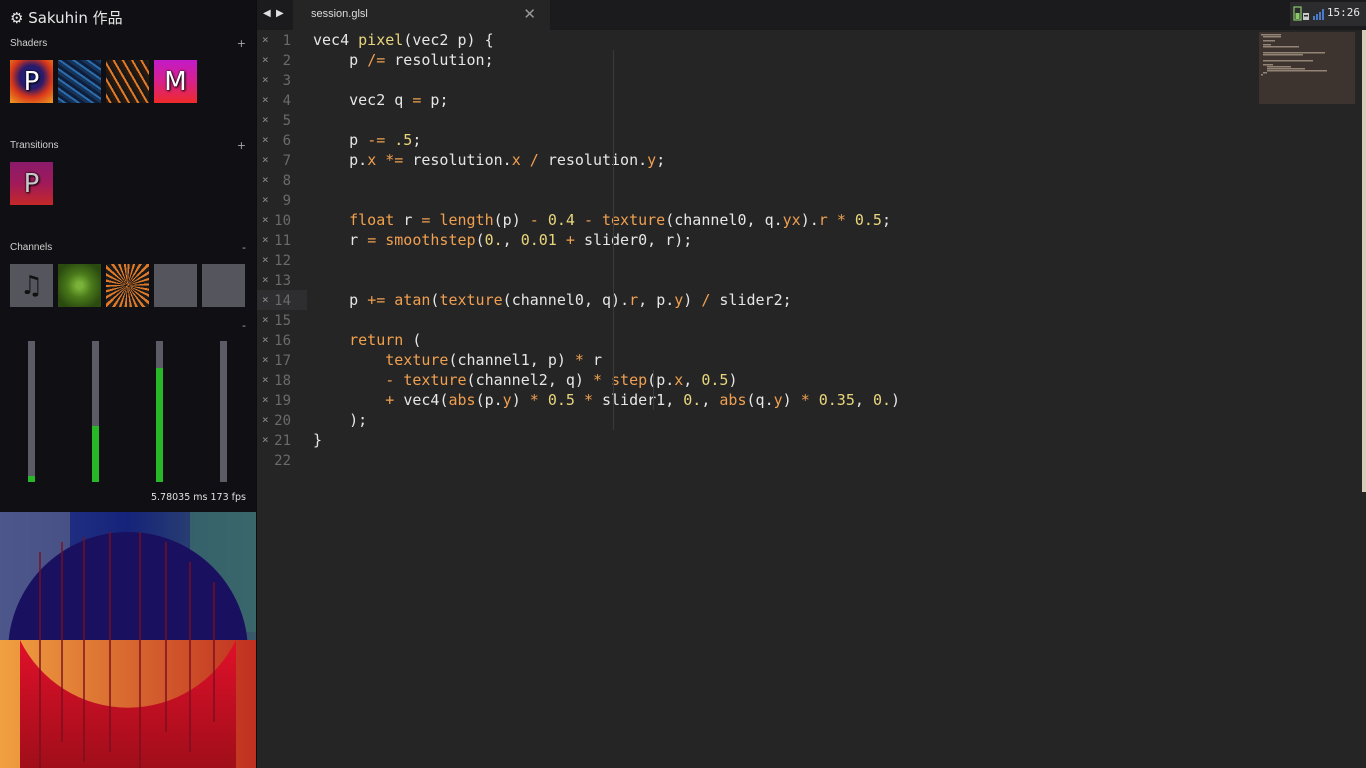 The height and width of the screenshot is (768, 1366). Describe the element at coordinates (1306, 16) in the screenshot. I see `network-icon` at that location.